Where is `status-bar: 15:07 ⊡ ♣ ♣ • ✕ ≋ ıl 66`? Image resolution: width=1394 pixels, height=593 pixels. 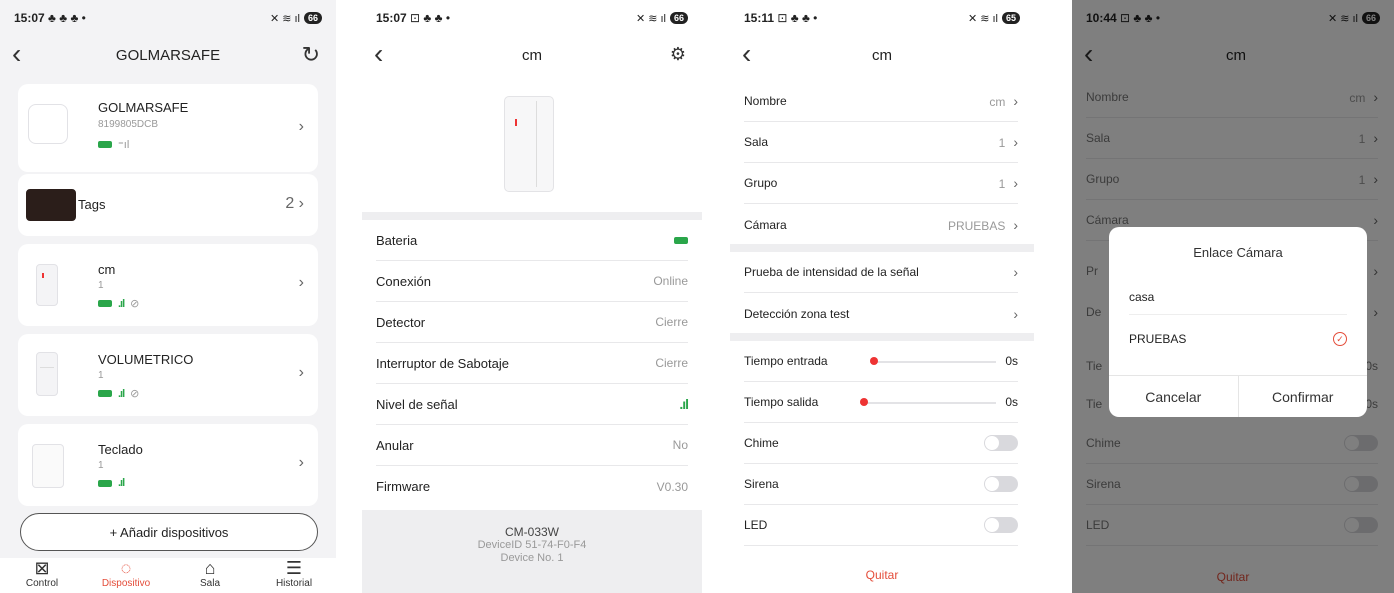 status-bar: 15:07 ⊡ ♣ ♣ • ✕ ≋ ıl 66 is located at coordinates (532, 18).